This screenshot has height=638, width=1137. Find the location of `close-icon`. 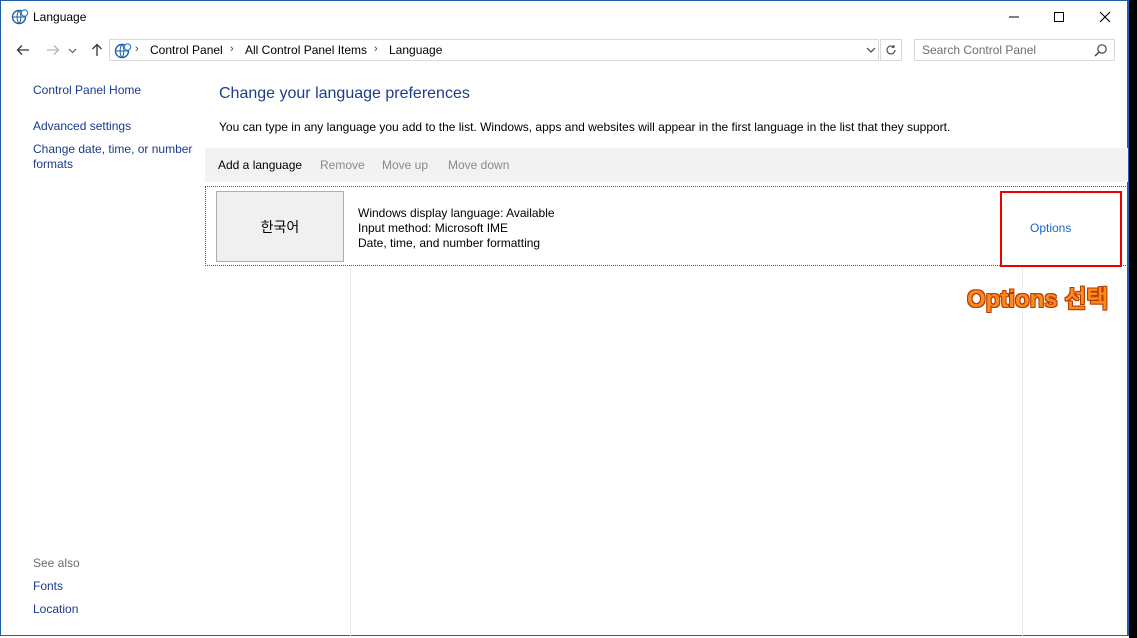

close-icon is located at coordinates (1105, 17).